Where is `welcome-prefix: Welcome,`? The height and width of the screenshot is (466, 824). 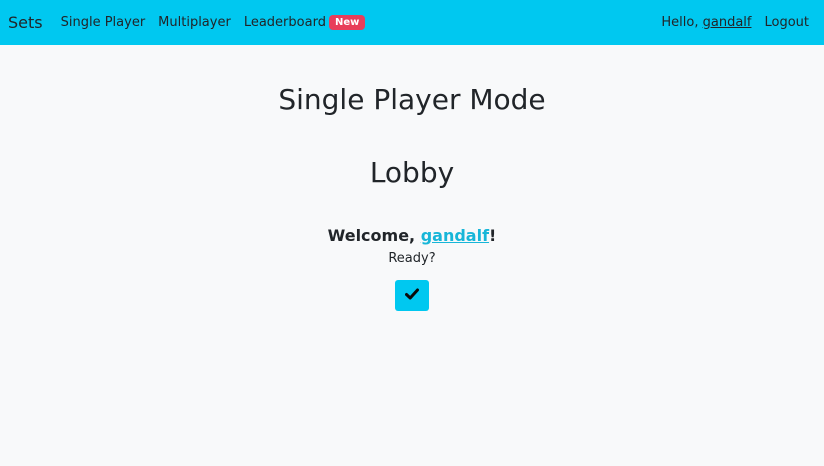
welcome-prefix: Welcome, is located at coordinates (374, 235).